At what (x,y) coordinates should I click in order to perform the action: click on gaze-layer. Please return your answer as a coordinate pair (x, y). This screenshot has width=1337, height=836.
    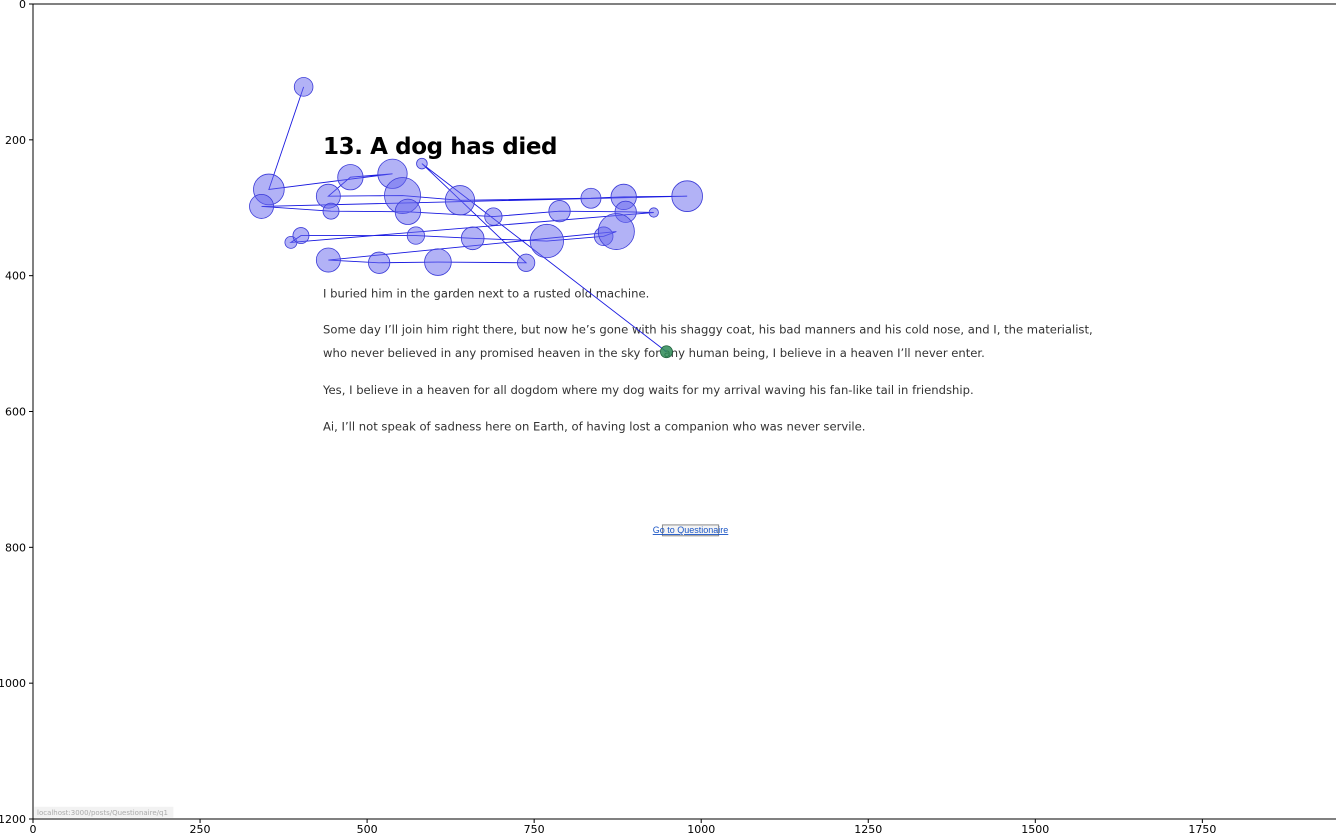
    Looking at the image, I should click on (476, 218).